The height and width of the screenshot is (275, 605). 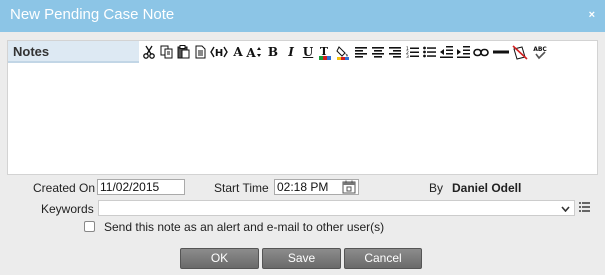 What do you see at coordinates (565, 209) in the screenshot?
I see `chevron-down-icon` at bounding box center [565, 209].